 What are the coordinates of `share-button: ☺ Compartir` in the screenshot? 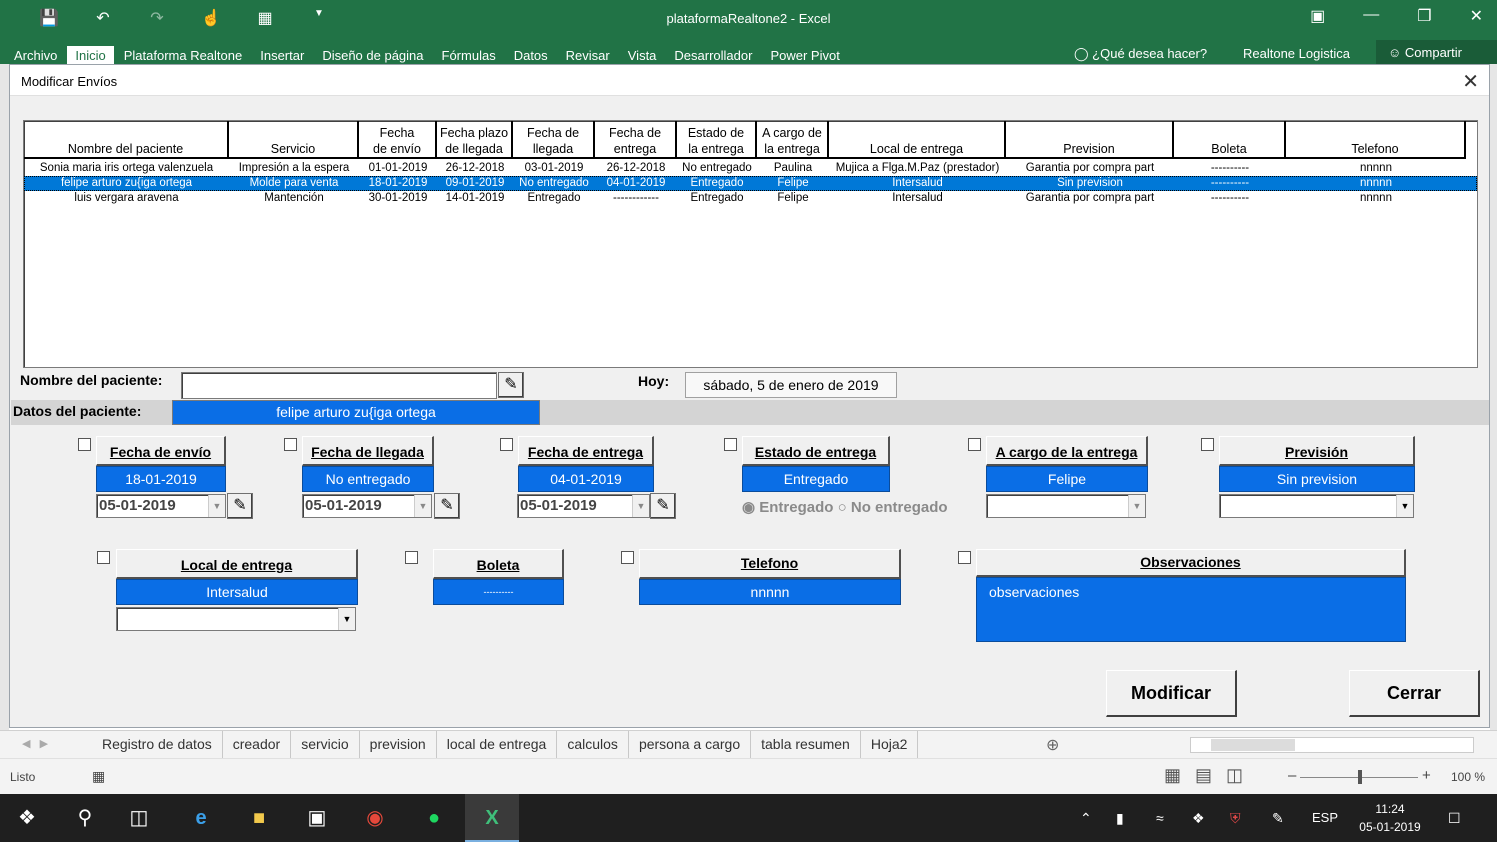 It's located at (1436, 52).